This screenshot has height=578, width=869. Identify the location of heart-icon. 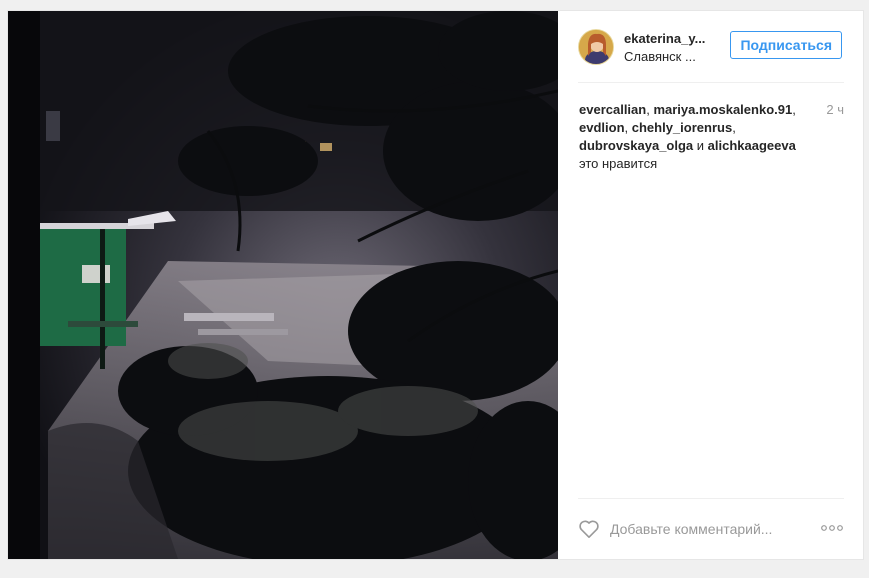
(589, 529).